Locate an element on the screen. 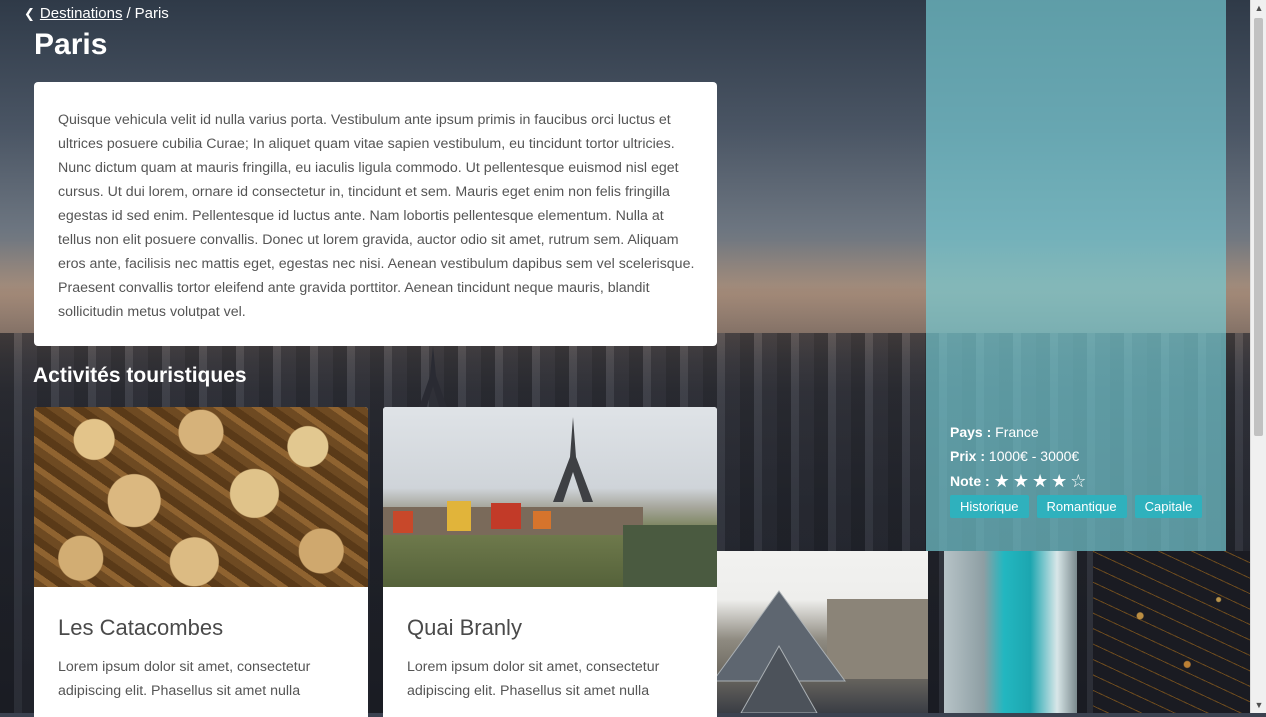  breadcrumb-link-destinations: Destinations is located at coordinates (81, 13).